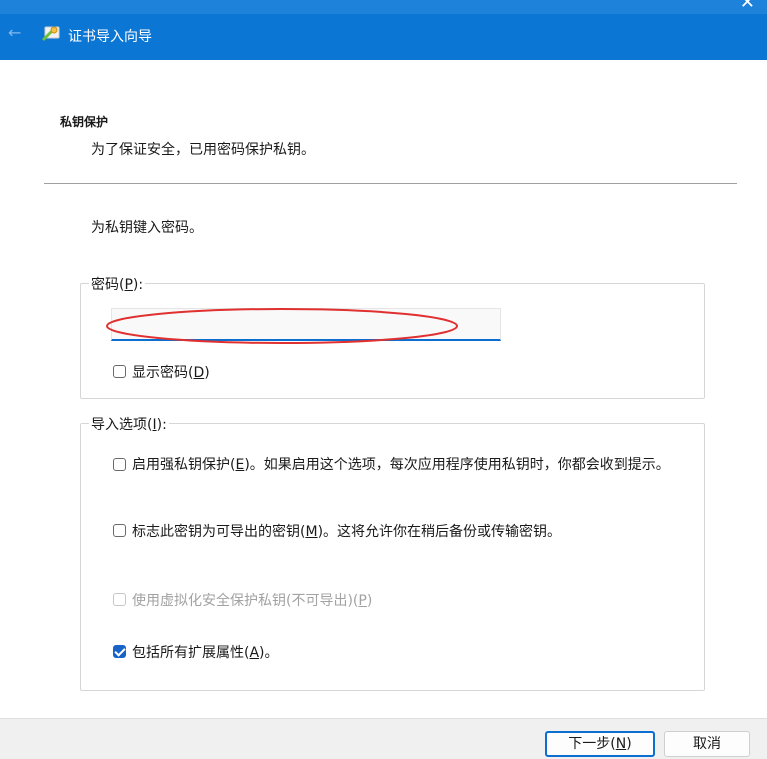  Describe the element at coordinates (171, 373) in the screenshot. I see `show-password-label: 显示密码(D)` at that location.